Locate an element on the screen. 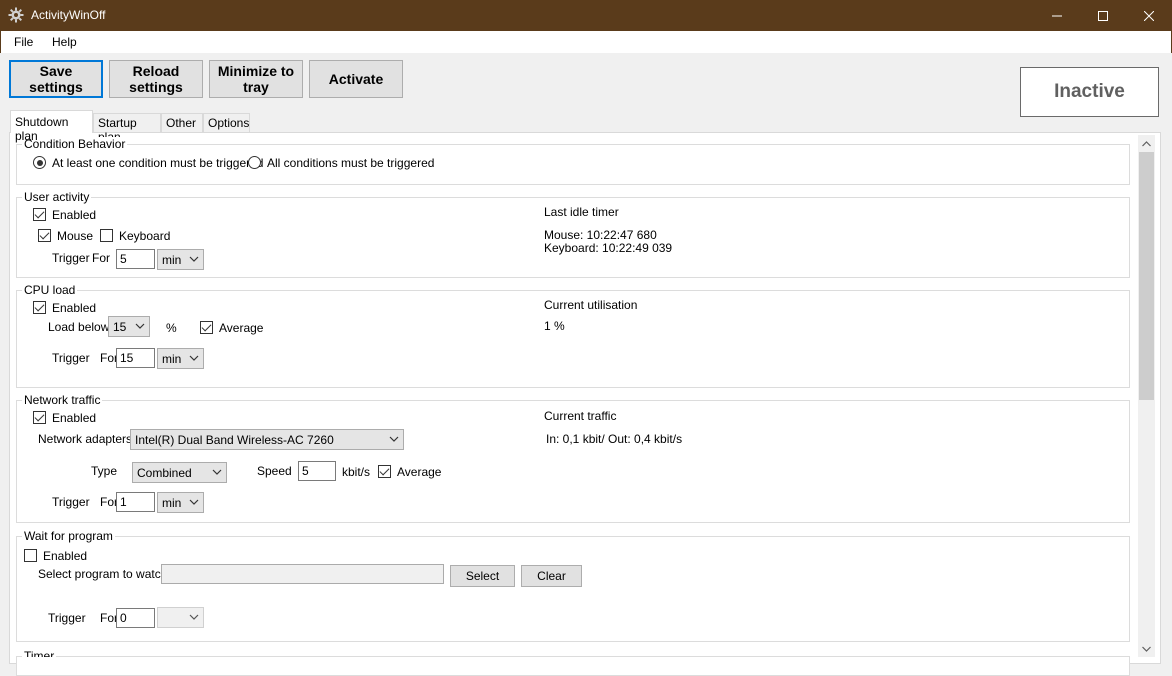 The width and height of the screenshot is (1172, 676). wait-program-trigger-label: Trigger is located at coordinates (67, 618).